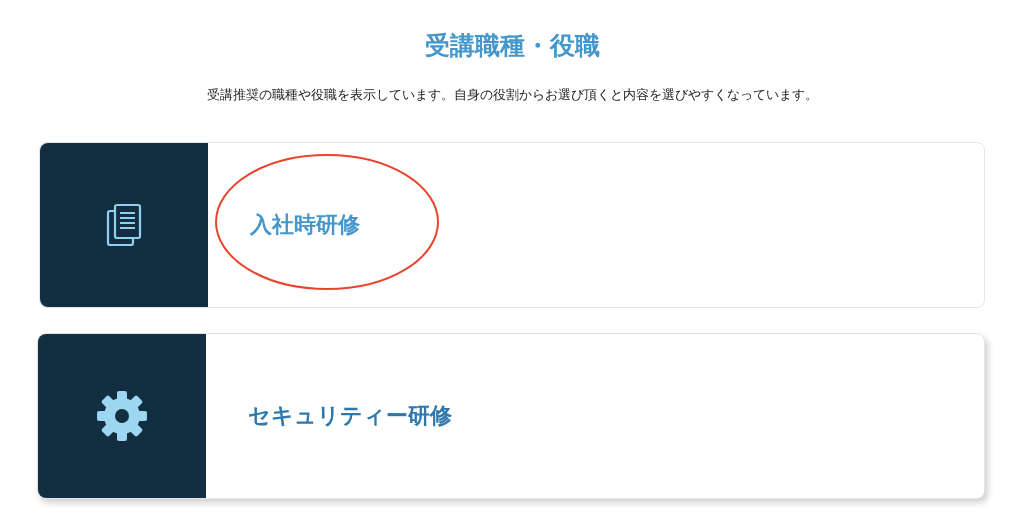 This screenshot has height=521, width=1024. I want to click on course-title: 入社時研修, so click(305, 225).